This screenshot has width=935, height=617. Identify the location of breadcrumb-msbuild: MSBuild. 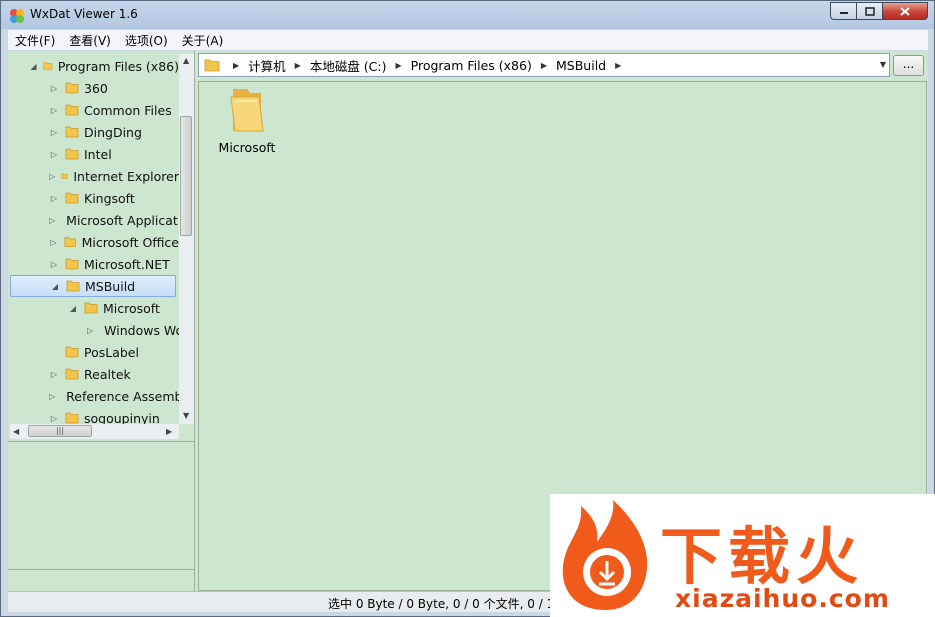
(581, 65).